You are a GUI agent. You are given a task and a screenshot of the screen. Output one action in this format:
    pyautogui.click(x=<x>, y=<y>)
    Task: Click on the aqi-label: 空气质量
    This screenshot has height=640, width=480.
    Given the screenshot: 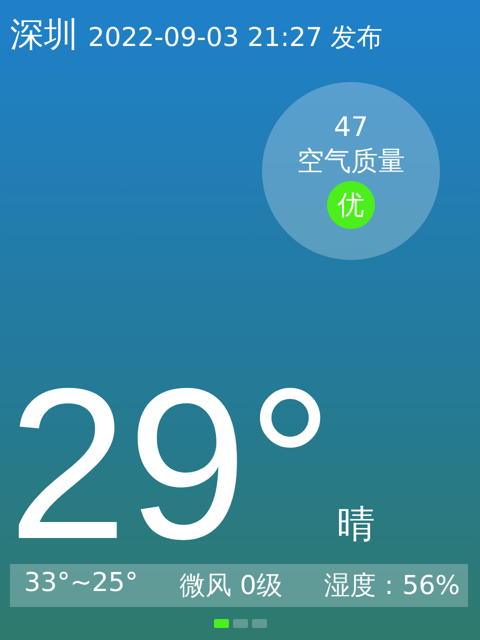 What is the action you would take?
    pyautogui.click(x=351, y=162)
    